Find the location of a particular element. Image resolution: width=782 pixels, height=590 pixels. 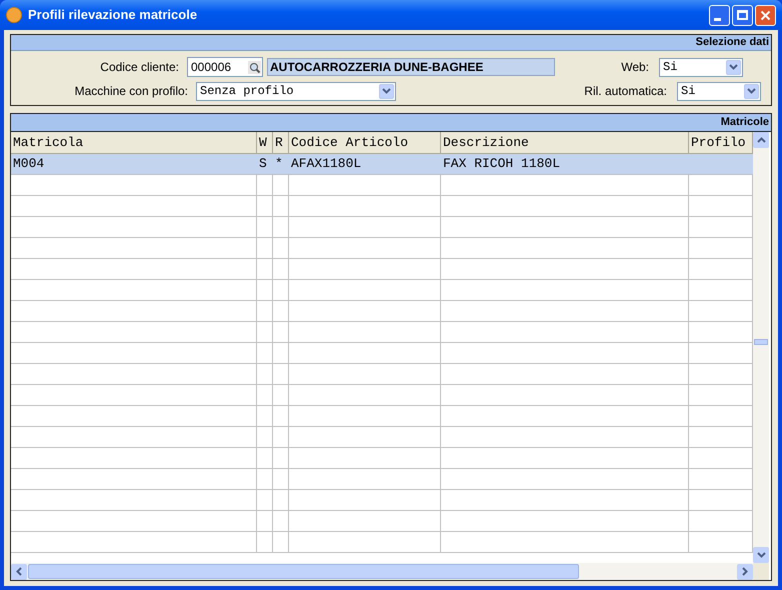

table-cell: AFAX1180L is located at coordinates (365, 164).